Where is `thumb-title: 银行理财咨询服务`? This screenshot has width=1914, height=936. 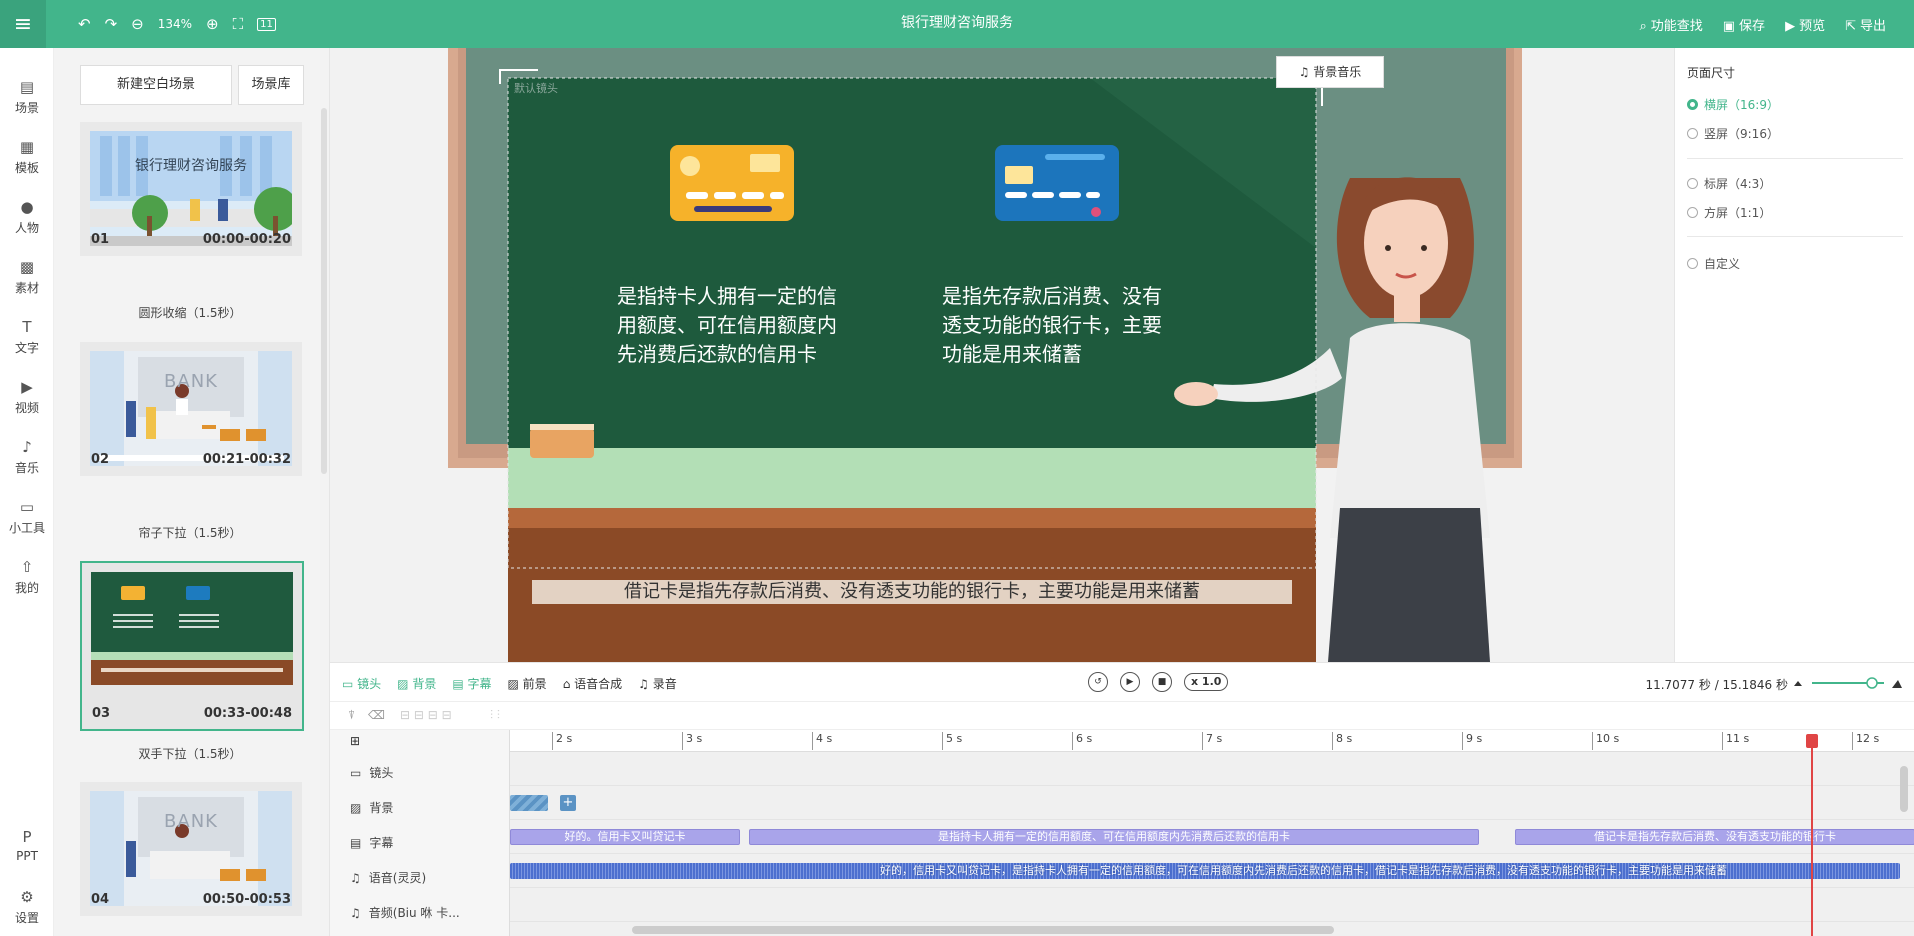 thumb-title: 银行理财咨询服务 is located at coordinates (191, 166).